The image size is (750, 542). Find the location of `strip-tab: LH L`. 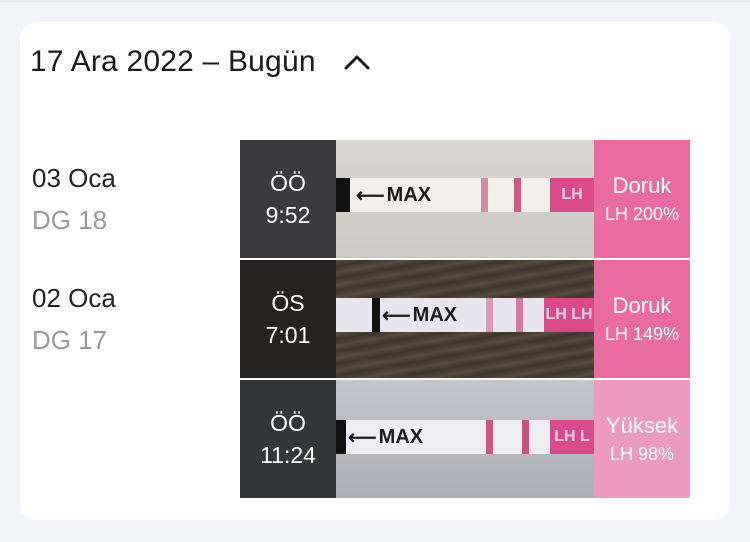

strip-tab: LH L is located at coordinates (572, 437).